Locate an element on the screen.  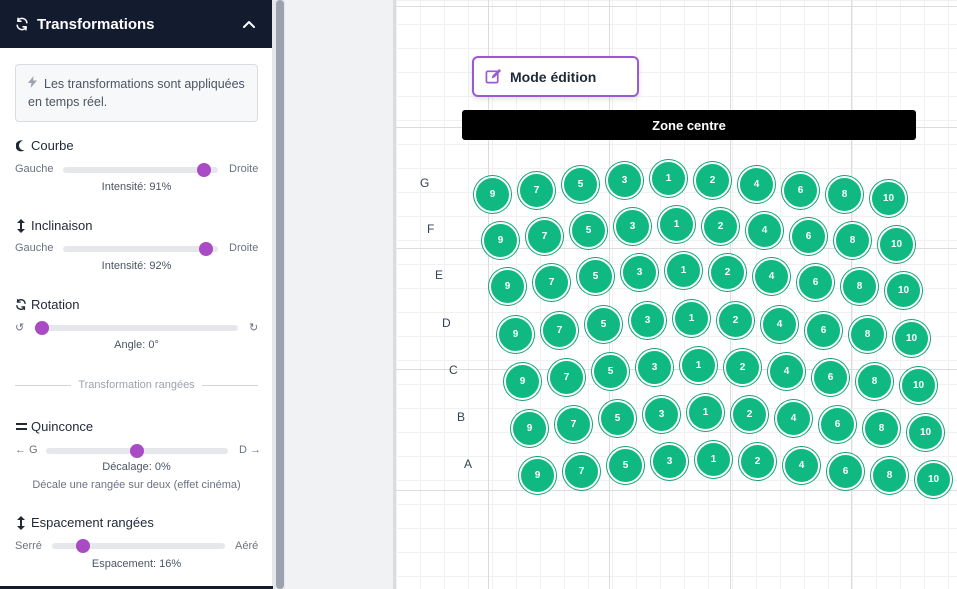
moon-icon is located at coordinates (21, 146).